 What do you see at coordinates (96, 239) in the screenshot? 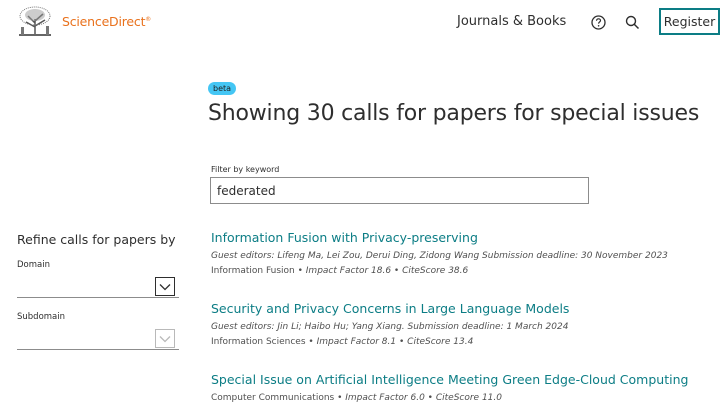
I see `refine-heading: Refine calls for papers by` at bounding box center [96, 239].